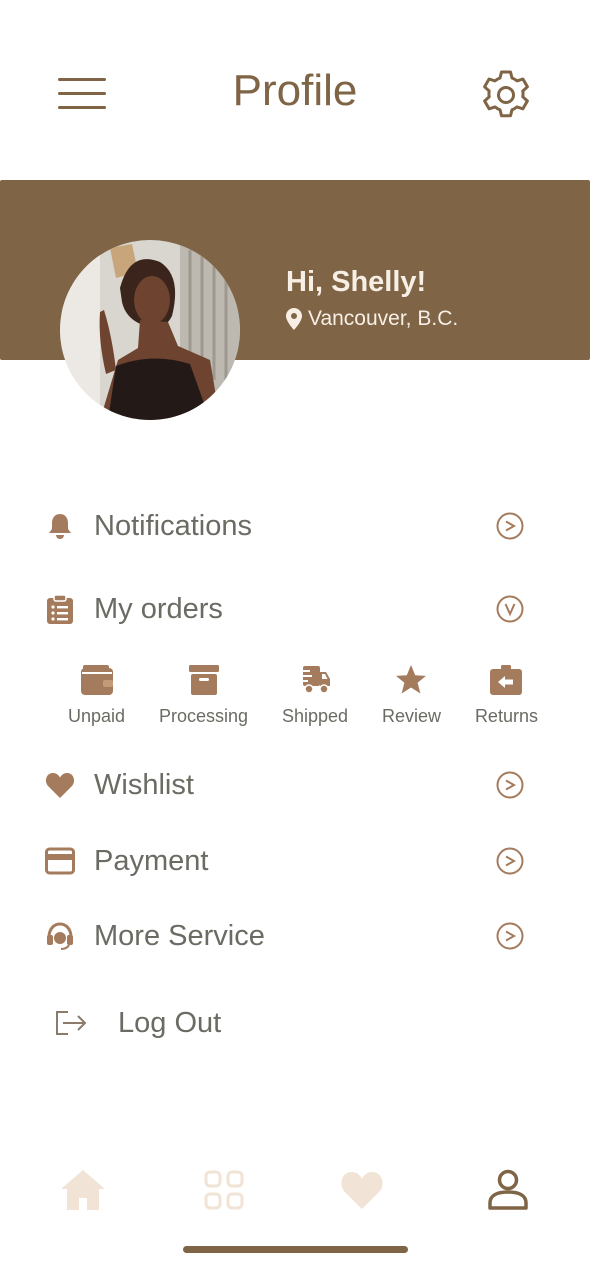  What do you see at coordinates (289, 785) in the screenshot?
I see `wishlist-row: Wishlist` at bounding box center [289, 785].